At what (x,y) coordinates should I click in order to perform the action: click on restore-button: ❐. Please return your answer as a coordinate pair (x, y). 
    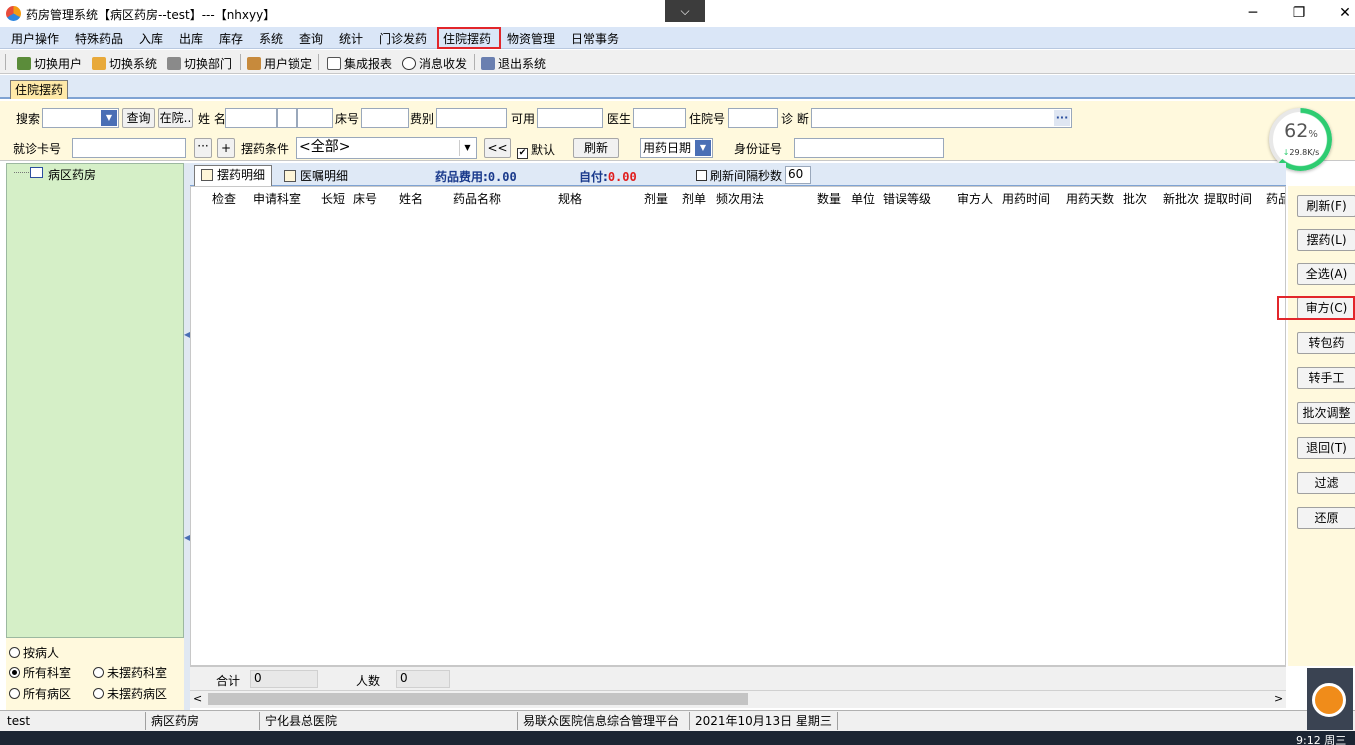
    Looking at the image, I should click on (1299, 13).